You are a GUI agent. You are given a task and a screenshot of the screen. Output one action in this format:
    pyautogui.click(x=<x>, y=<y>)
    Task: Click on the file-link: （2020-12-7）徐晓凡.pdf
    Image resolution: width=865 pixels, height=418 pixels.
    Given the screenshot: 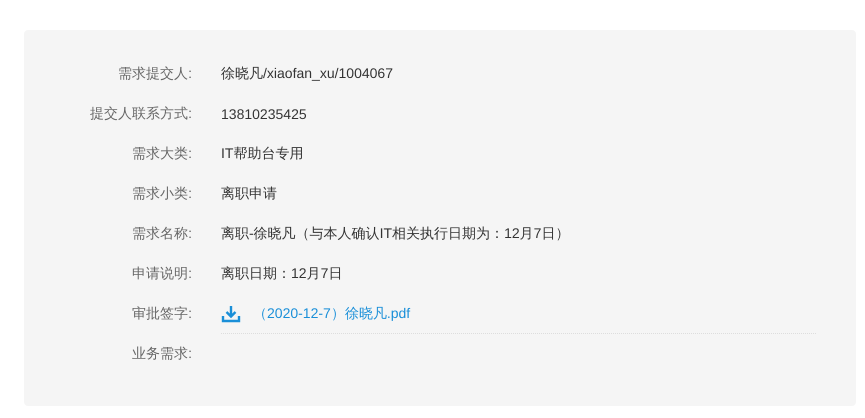 What is the action you would take?
    pyautogui.click(x=331, y=313)
    